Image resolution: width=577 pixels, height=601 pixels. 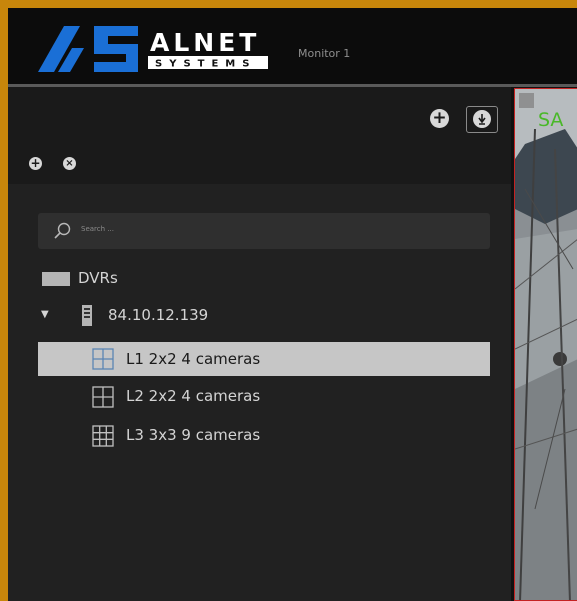 I want to click on alnet-logo: ALNET SYSTEMS, so click(x=153, y=49).